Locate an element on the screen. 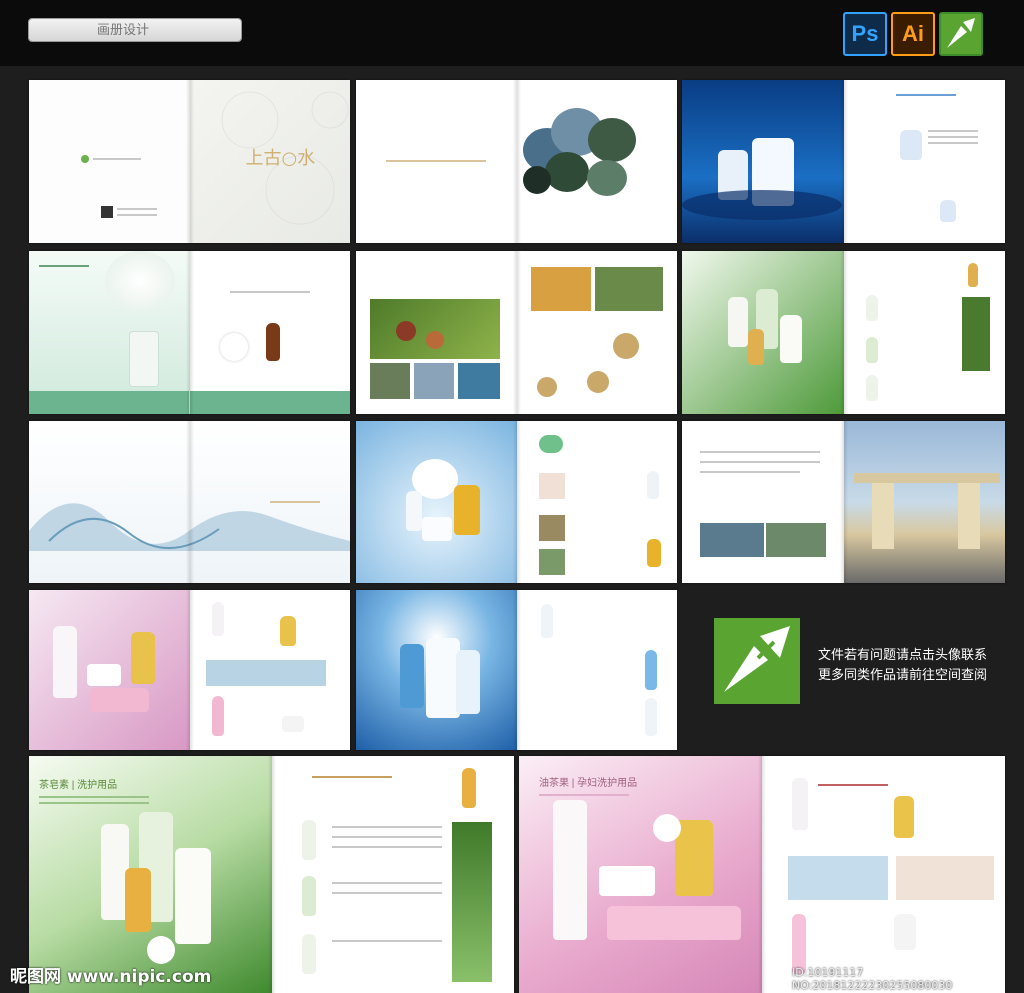 This screenshot has height=993, width=1024. brochure-spread-camellia is located at coordinates (189, 332).